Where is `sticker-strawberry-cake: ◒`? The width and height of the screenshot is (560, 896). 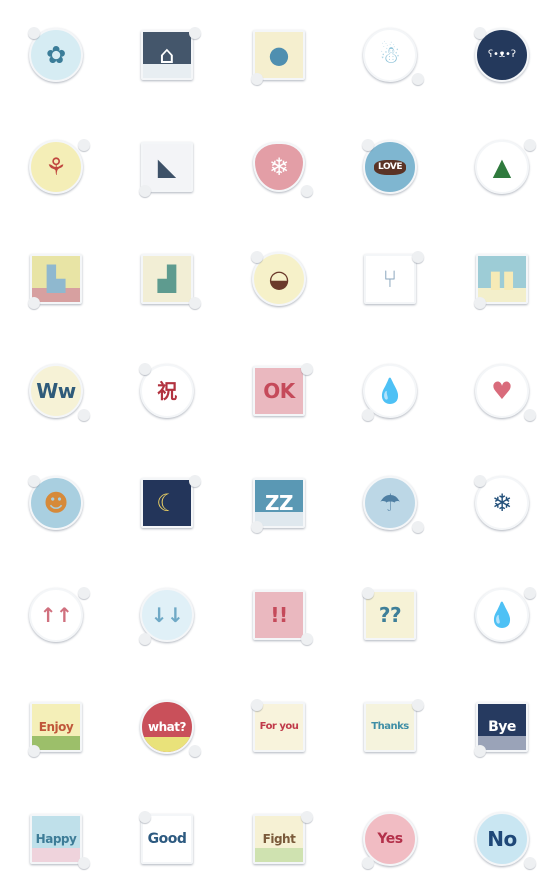
sticker-strawberry-cake: ◒ is located at coordinates (279, 279).